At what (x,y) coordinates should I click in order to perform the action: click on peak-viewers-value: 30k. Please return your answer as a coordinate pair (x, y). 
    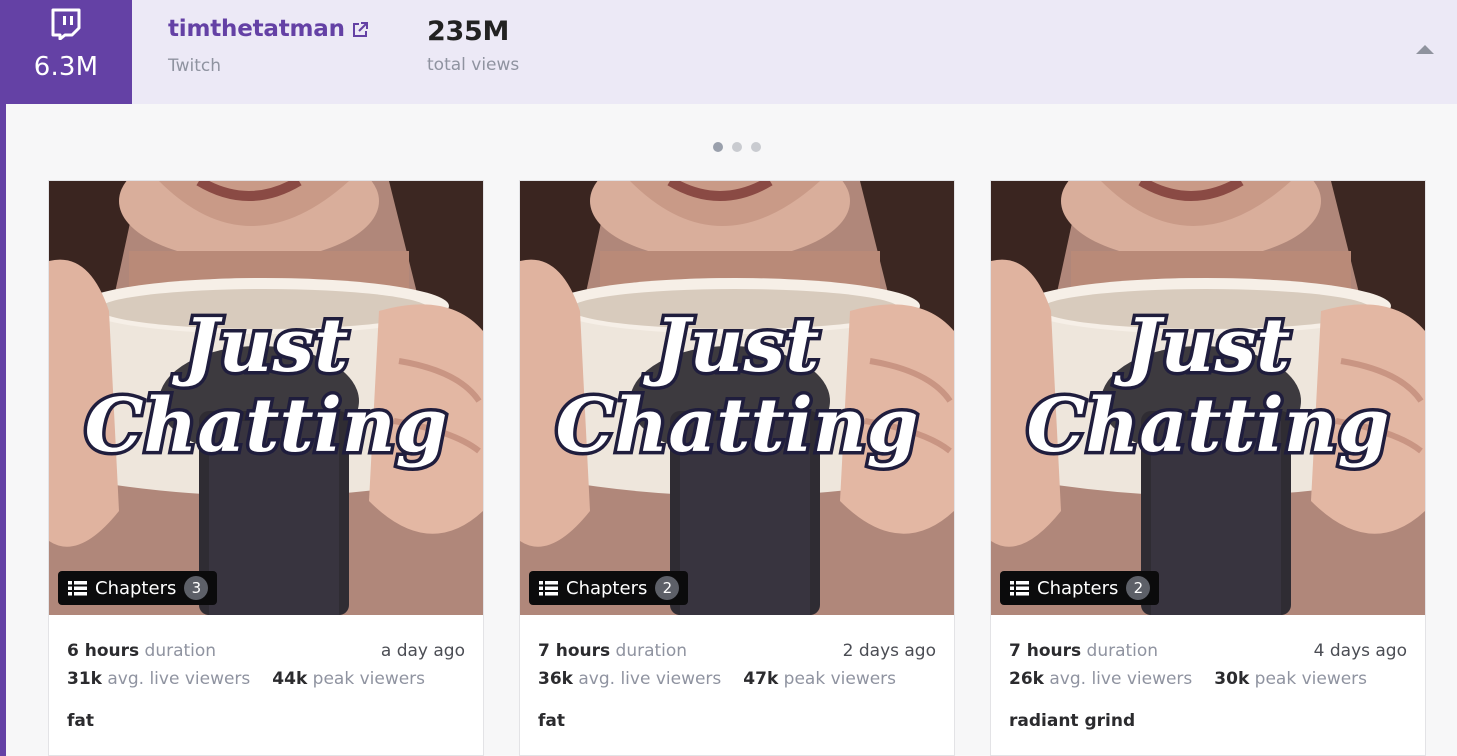
    Looking at the image, I should click on (1232, 679).